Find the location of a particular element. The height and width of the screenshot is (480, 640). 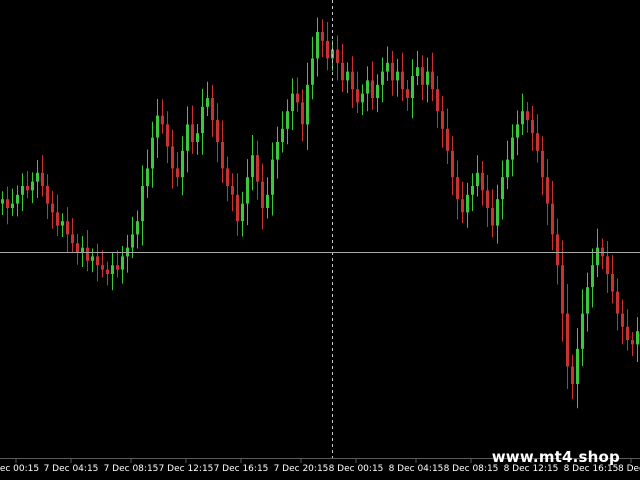

time-axis-label: Dec 00:15 is located at coordinates (19, 469).